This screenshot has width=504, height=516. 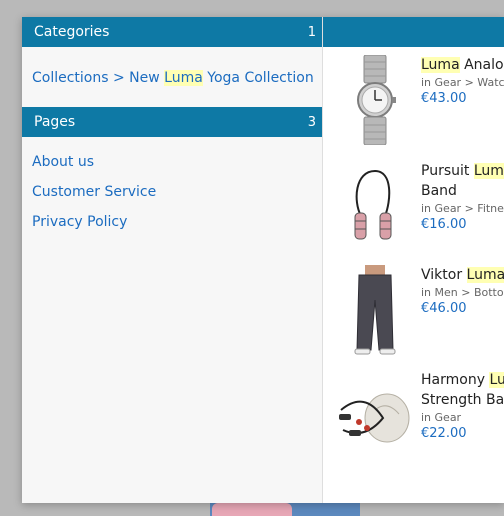 What do you see at coordinates (444, 224) in the screenshot?
I see `product-price: €16.00` at bounding box center [444, 224].